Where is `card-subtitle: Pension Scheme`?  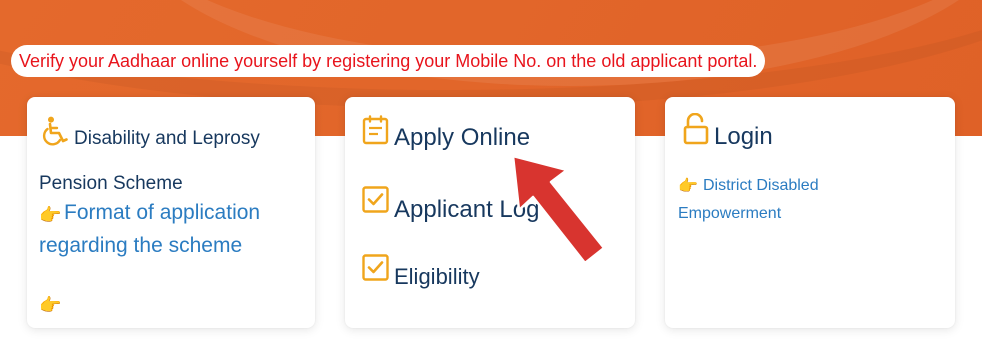
card-subtitle: Pension Scheme is located at coordinates (111, 183).